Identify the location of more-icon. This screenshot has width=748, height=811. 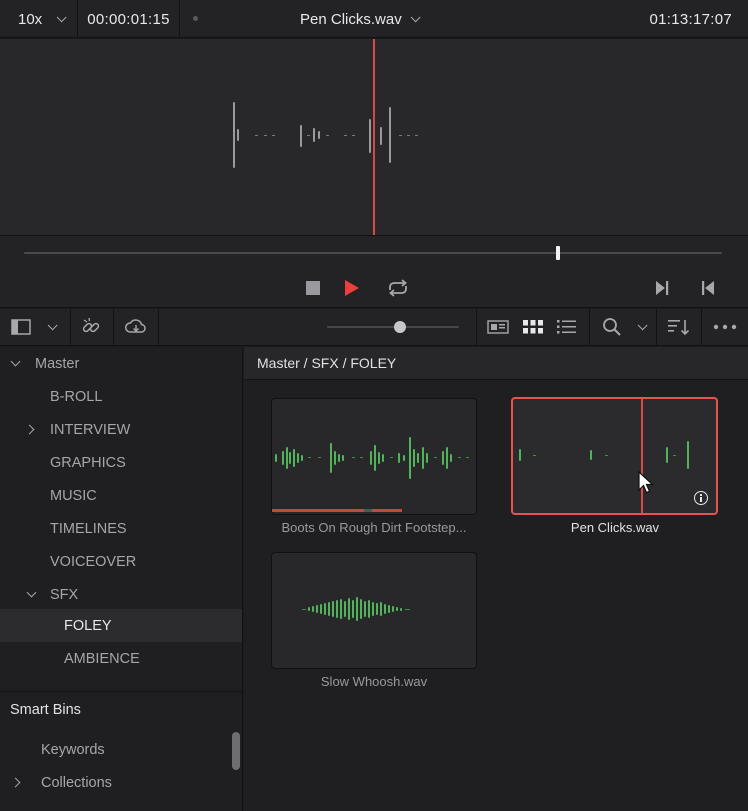
(725, 327).